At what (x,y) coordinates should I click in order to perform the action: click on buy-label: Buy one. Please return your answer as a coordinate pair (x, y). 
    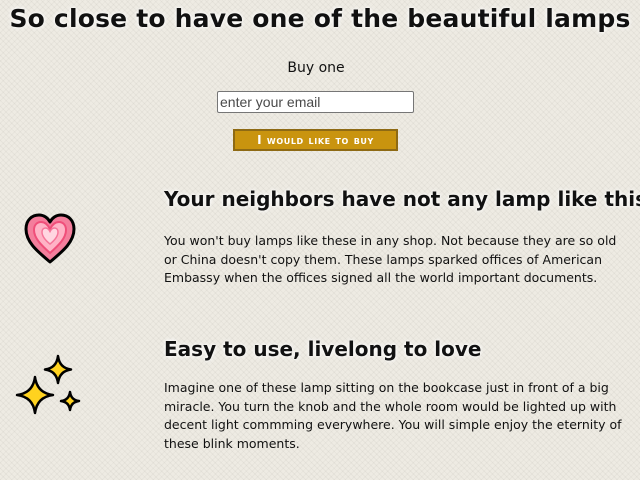
    Looking at the image, I should click on (316, 68).